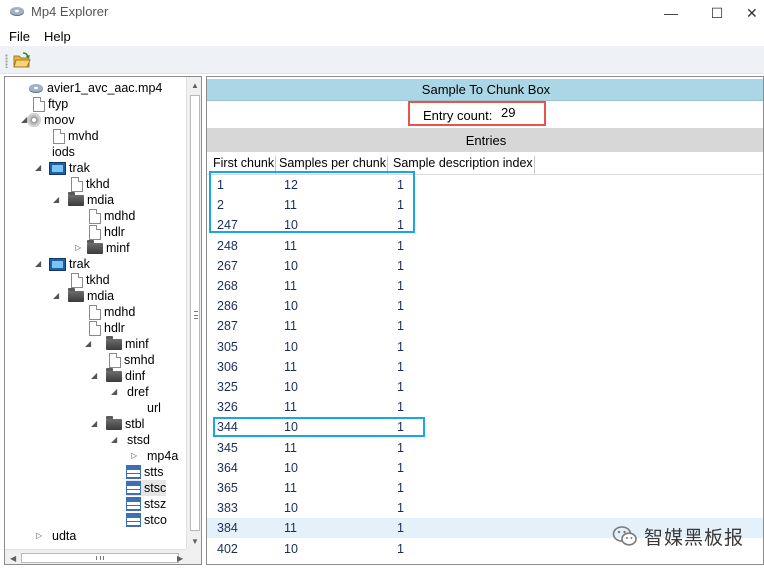  I want to click on tree-node-label: hdlr, so click(114, 328).